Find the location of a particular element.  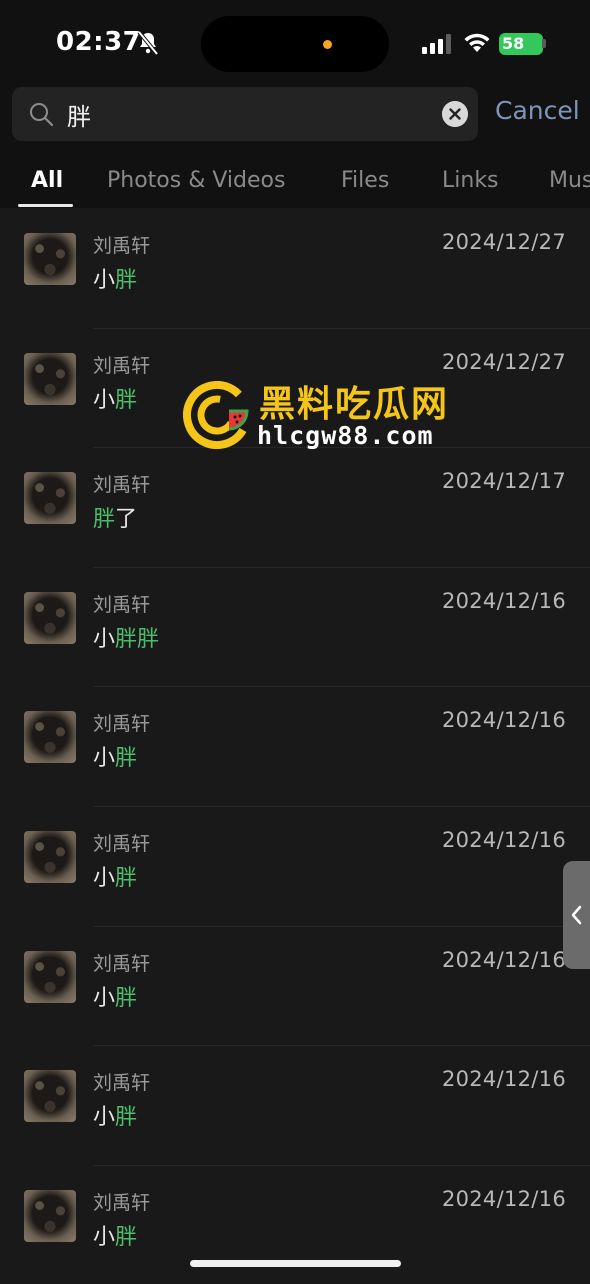

bell-muted-icon is located at coordinates (148, 43).